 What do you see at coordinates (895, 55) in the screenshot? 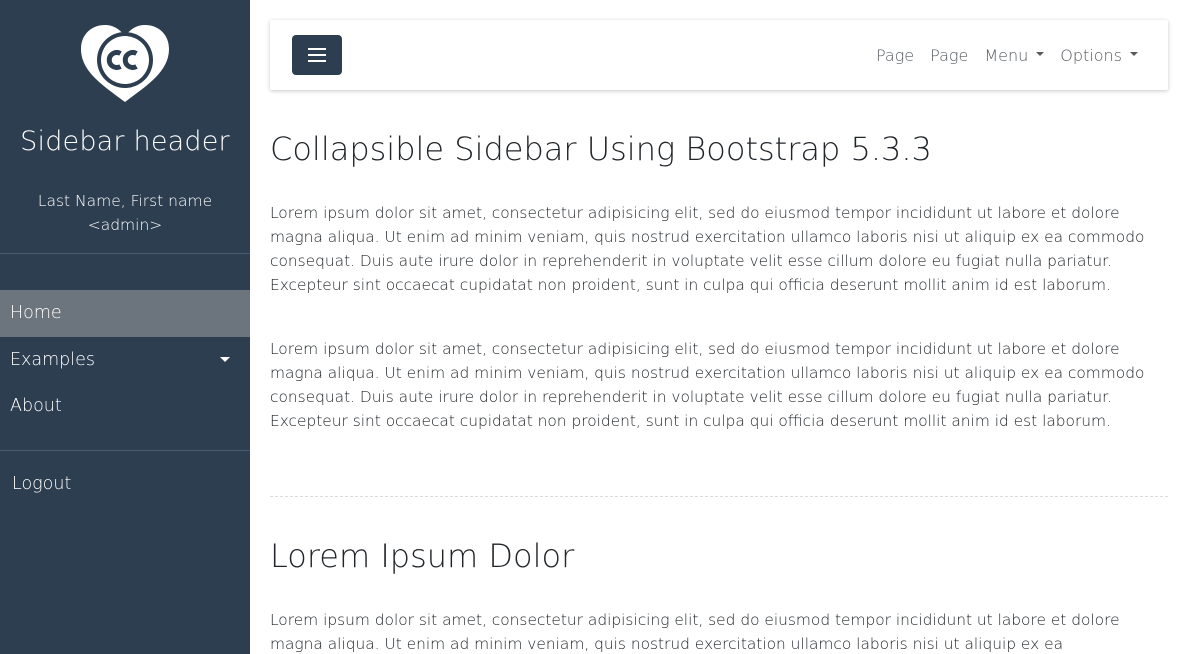
I see `nav-link-page: Page` at bounding box center [895, 55].